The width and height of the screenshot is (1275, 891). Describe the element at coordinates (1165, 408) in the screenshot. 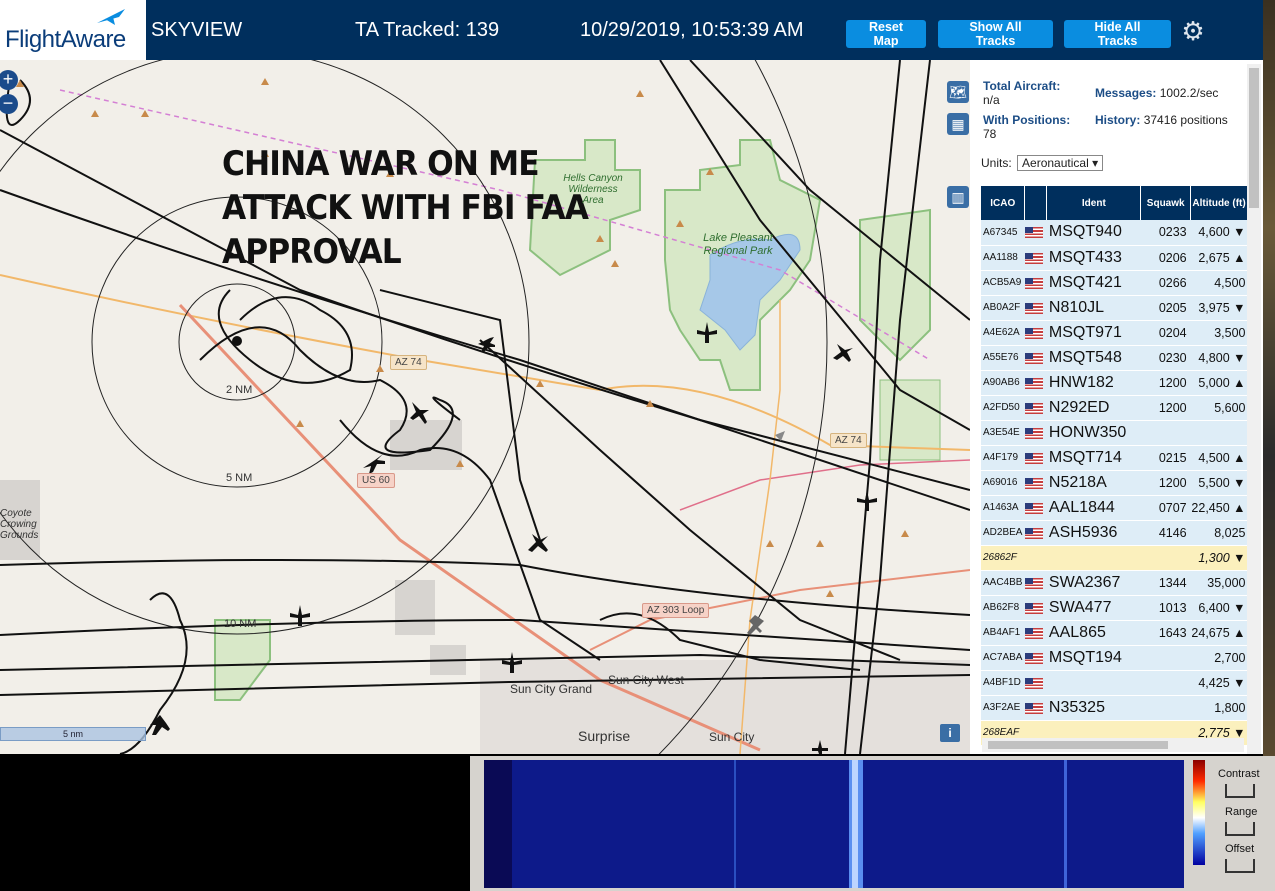

I see `row-squawk: 1200` at that location.